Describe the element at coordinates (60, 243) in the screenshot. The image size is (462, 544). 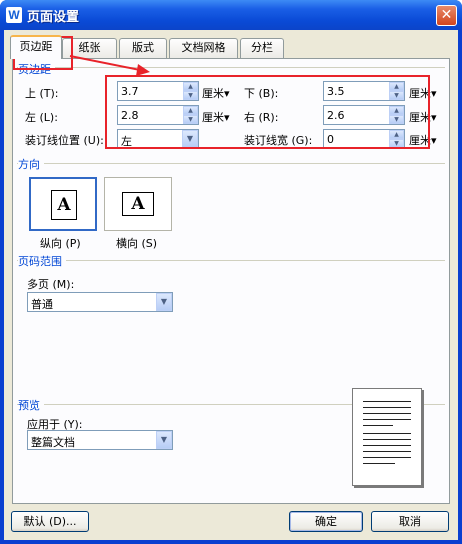
I see `portrait-label: 纵向 (P)` at that location.